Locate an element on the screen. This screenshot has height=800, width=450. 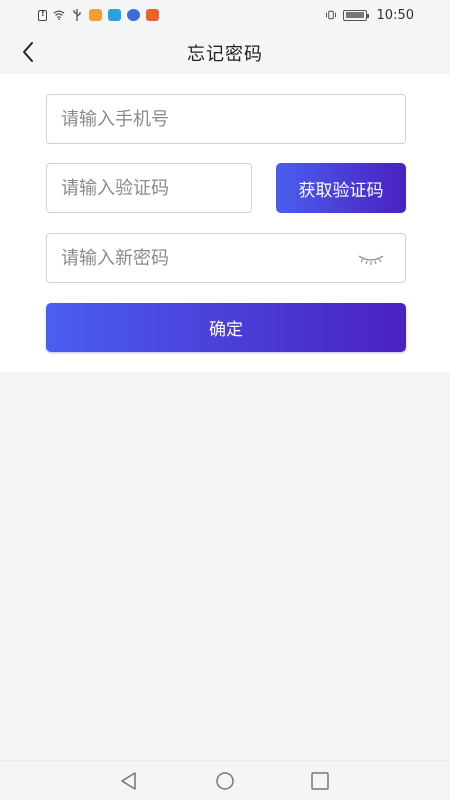
phone-field is located at coordinates (226, 119).